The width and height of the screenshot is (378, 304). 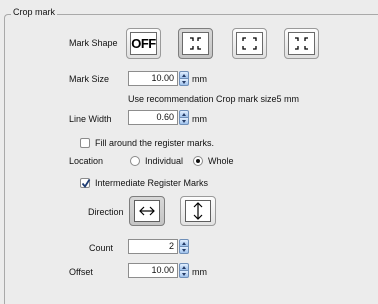 I want to click on fill-register-checkbox, so click(x=85, y=143).